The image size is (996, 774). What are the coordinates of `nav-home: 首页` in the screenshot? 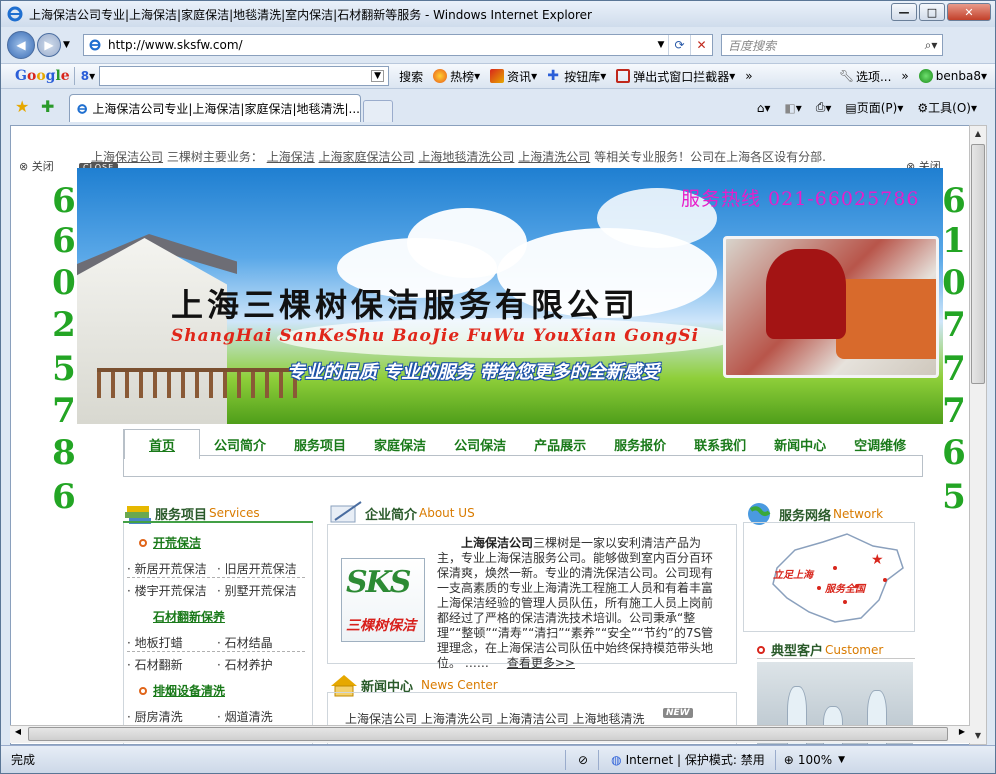 It's located at (162, 444).